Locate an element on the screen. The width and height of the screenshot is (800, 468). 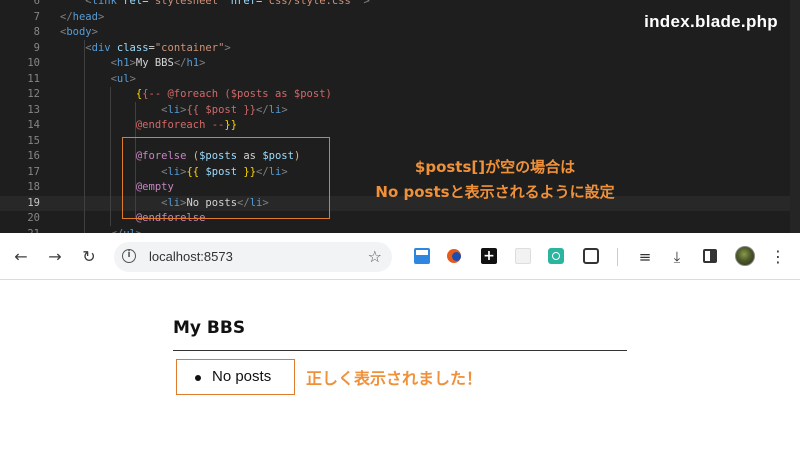
list-highlight-box: No posts is located at coordinates (235, 377).